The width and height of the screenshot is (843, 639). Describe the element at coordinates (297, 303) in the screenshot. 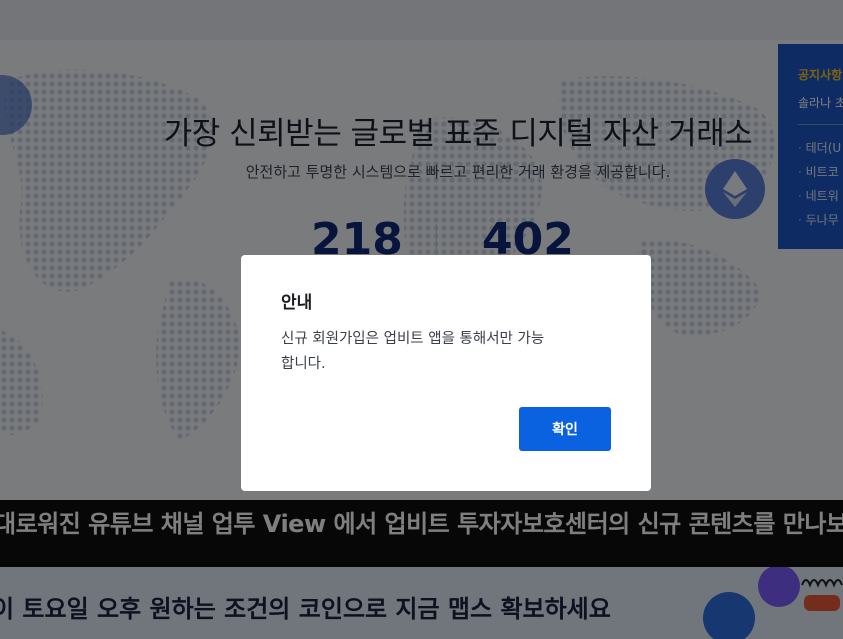

I see `dialog-title: 안내` at that location.